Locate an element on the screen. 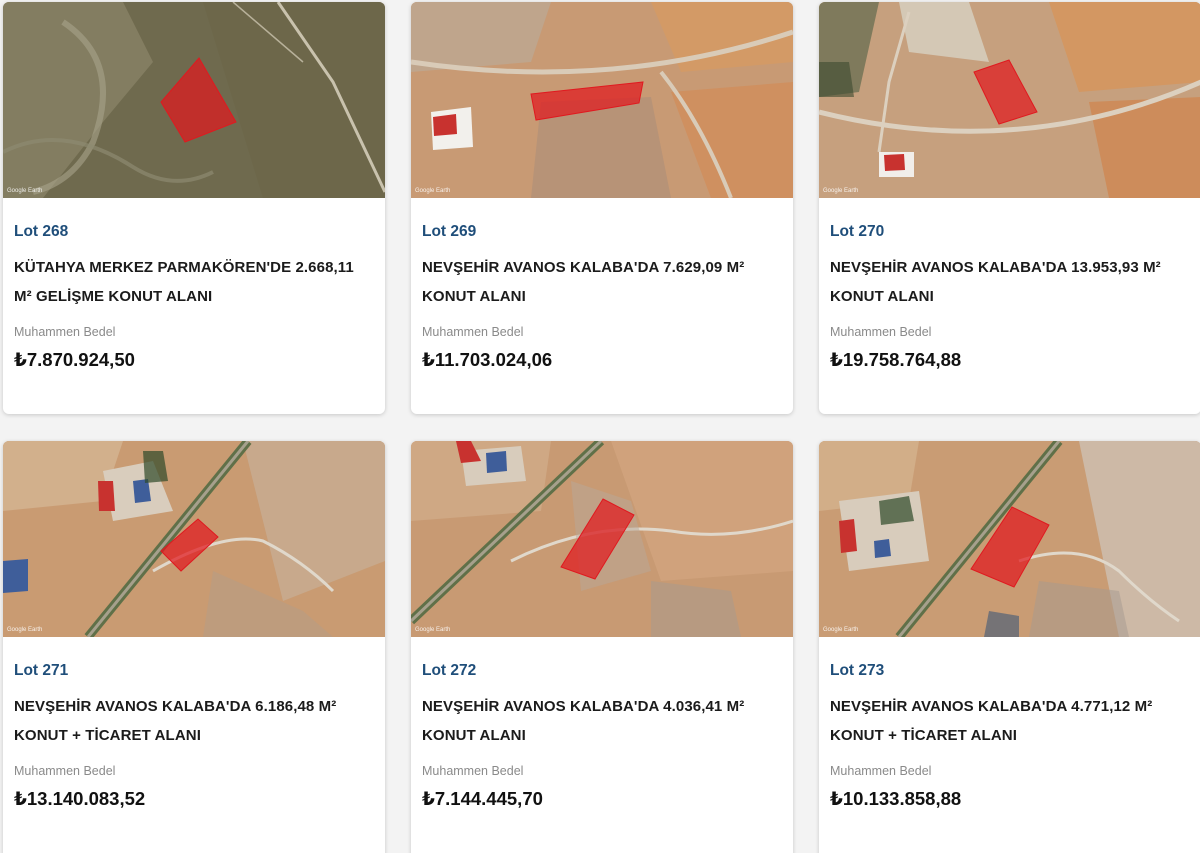 This screenshot has height=853, width=1200. lot-number: Lot 272 is located at coordinates (602, 671).